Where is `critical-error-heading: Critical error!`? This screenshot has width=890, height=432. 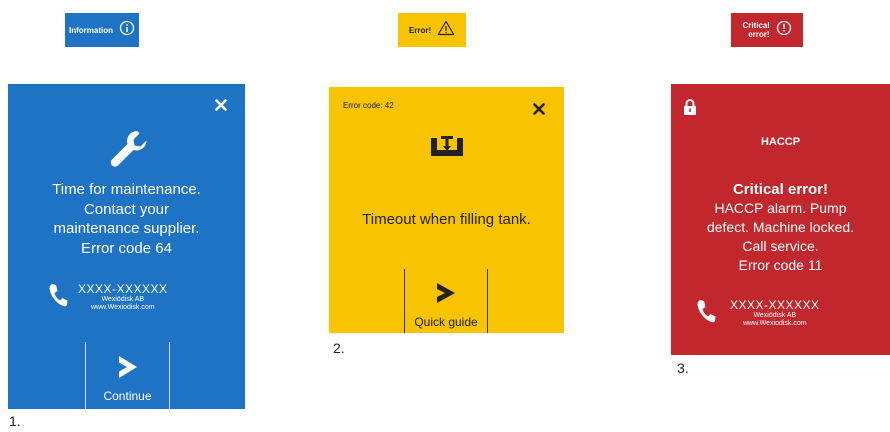 critical-error-heading: Critical error! is located at coordinates (780, 189).